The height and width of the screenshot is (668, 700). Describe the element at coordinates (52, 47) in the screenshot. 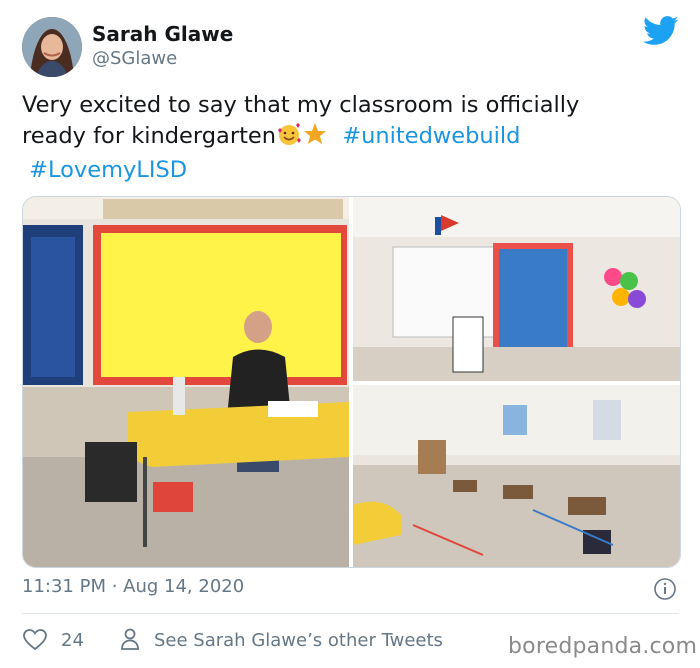

I see `avatar` at that location.